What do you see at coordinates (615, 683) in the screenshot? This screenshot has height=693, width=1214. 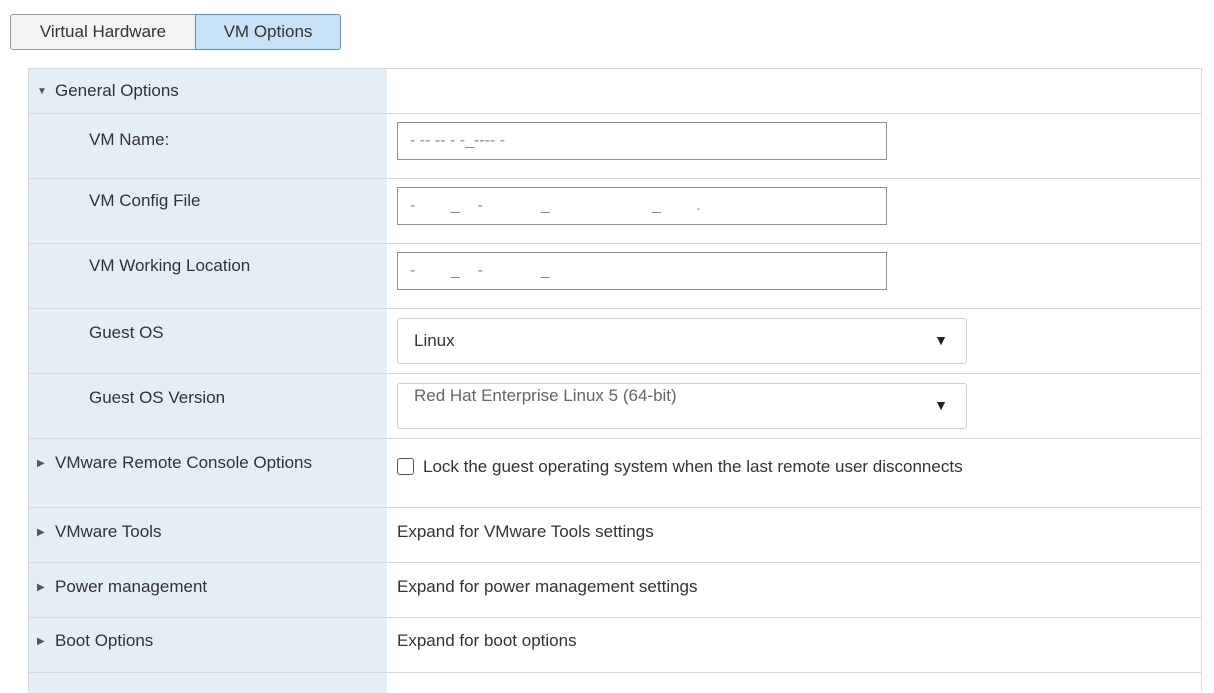 I see `partial-row` at bounding box center [615, 683].